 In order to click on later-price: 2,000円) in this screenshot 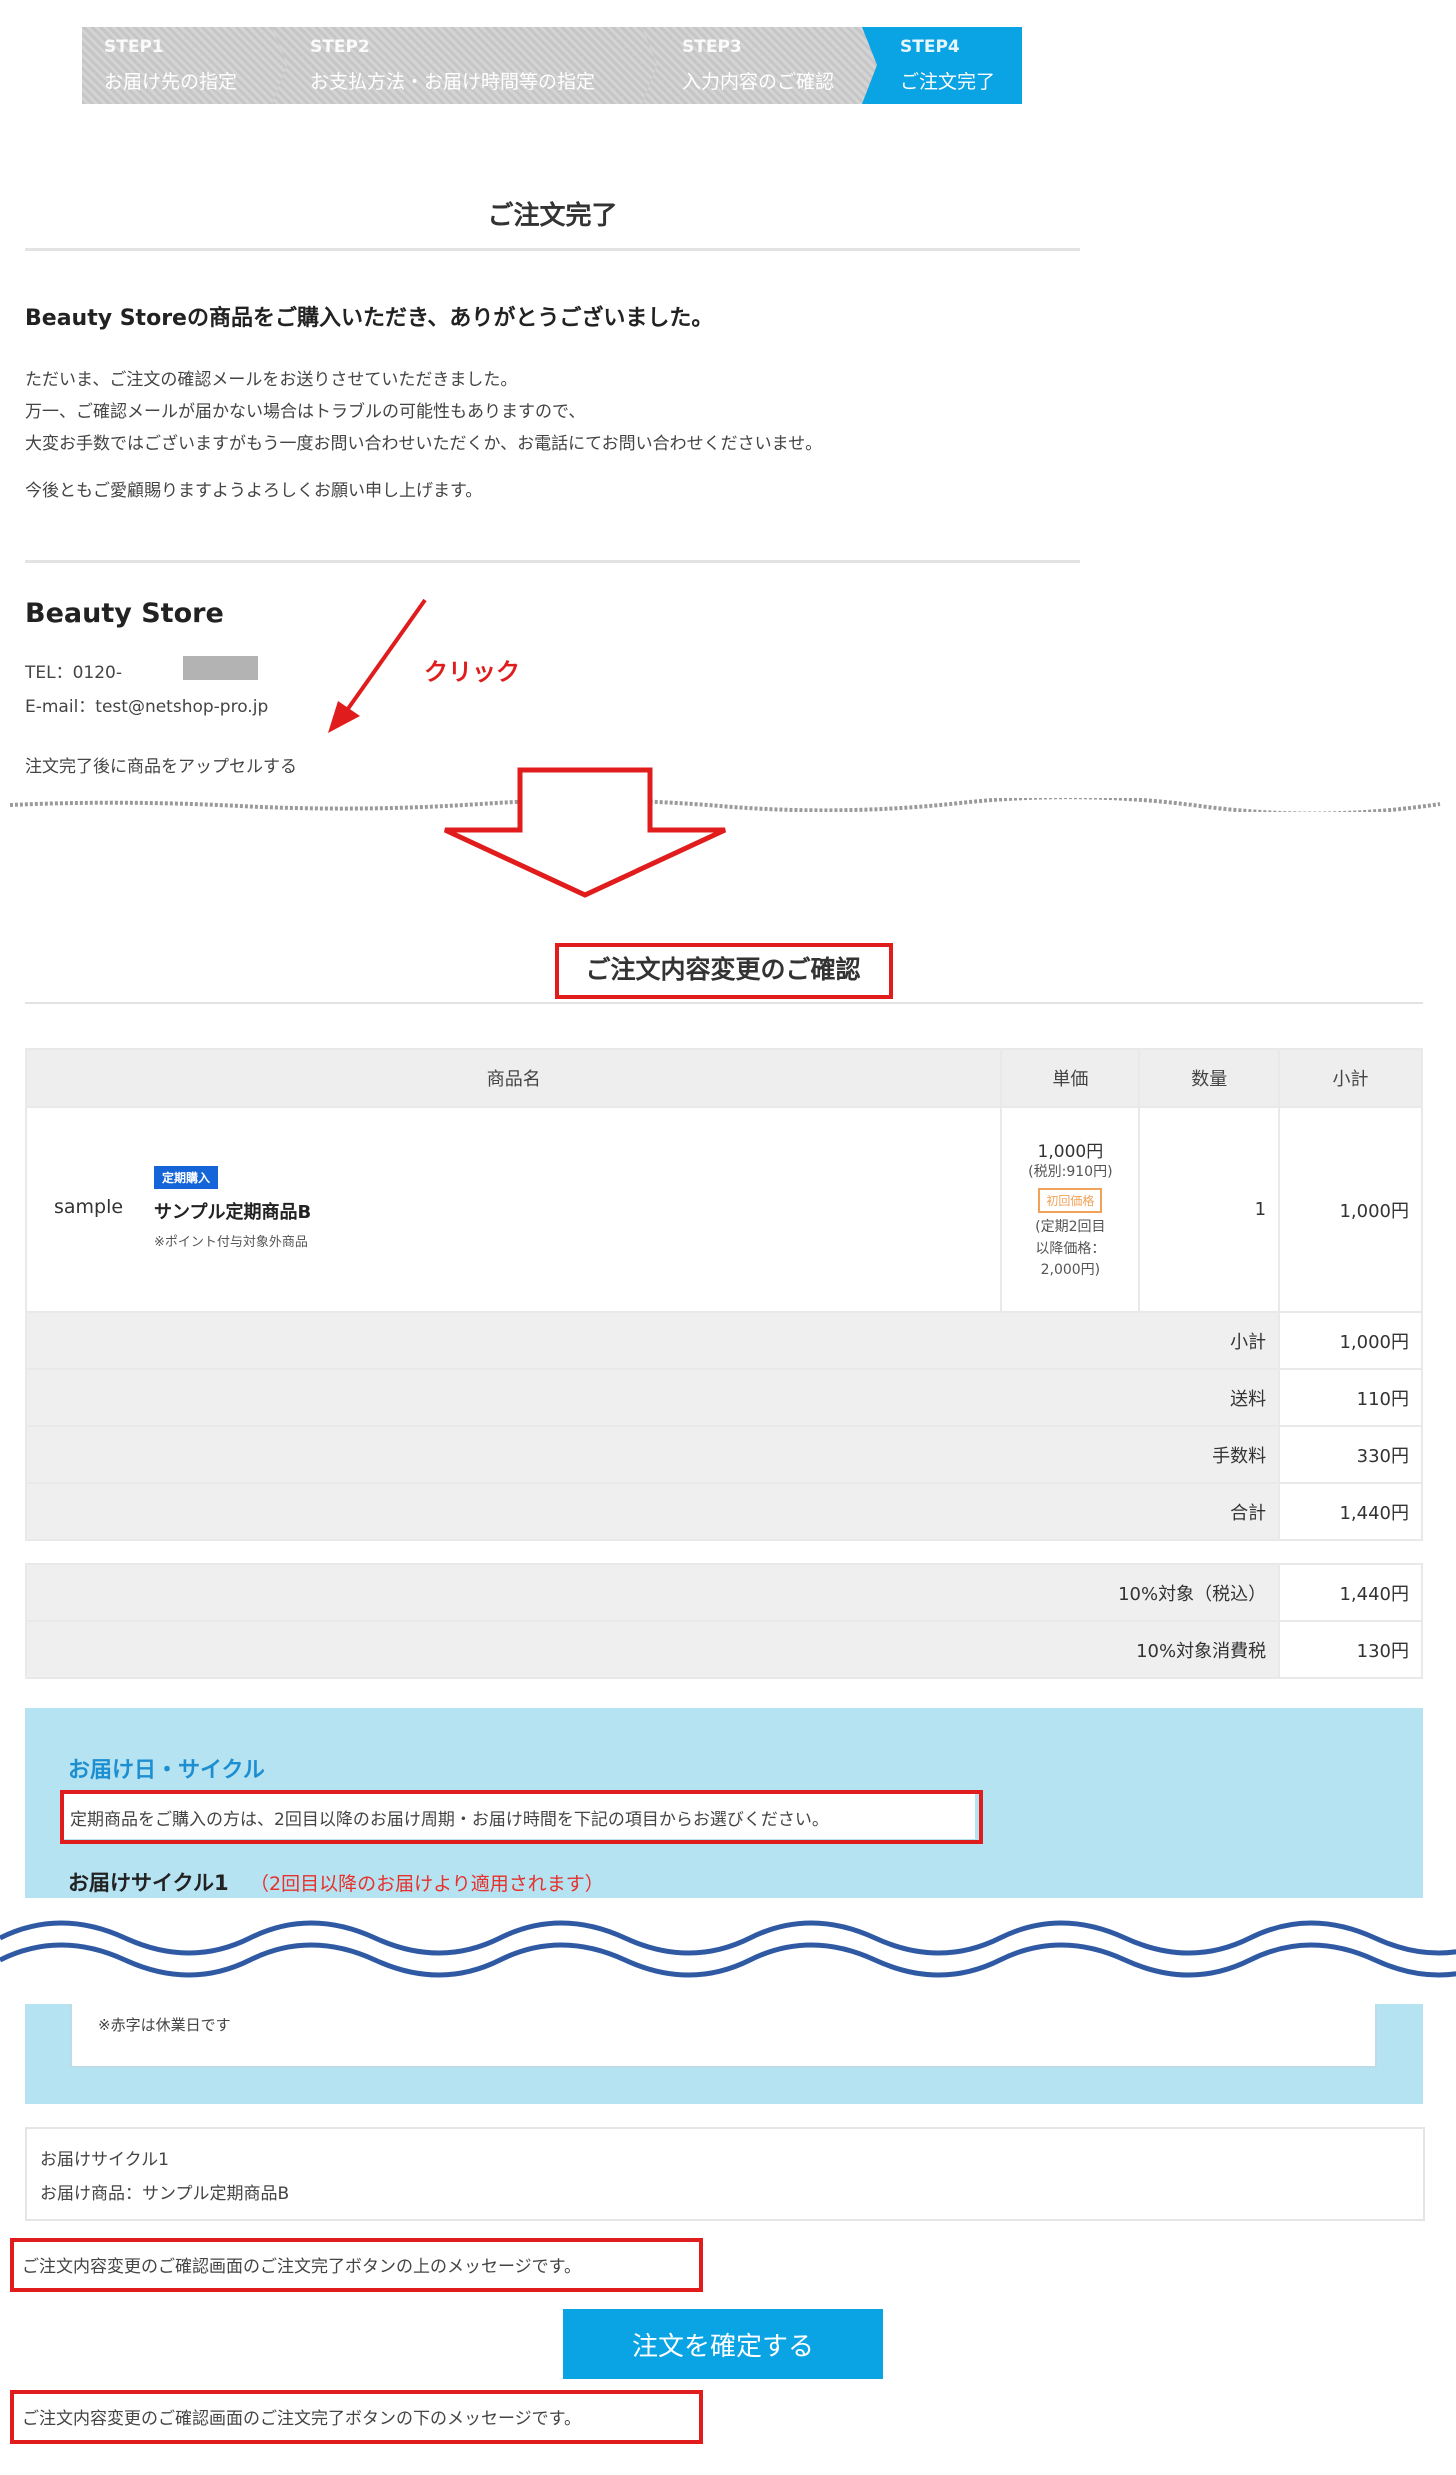, I will do `click(1070, 1270)`.